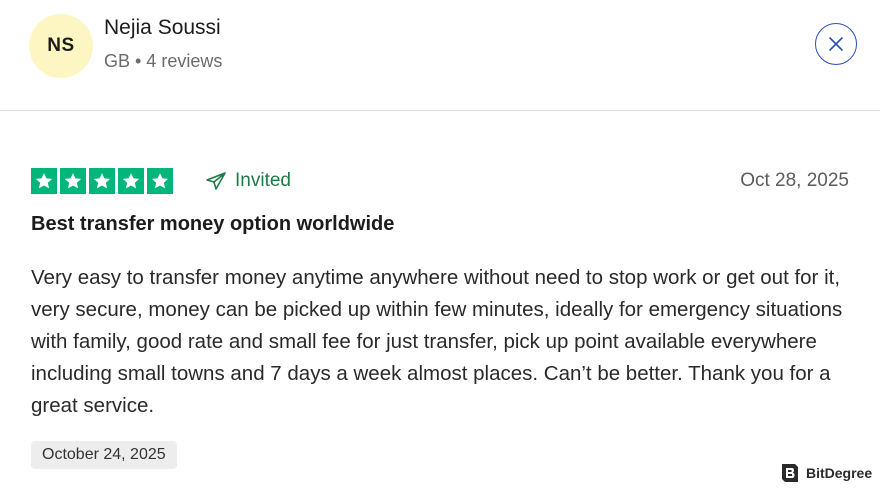 The height and width of the screenshot is (495, 880). I want to click on bitdegree-watermark: BitDegree, so click(825, 473).